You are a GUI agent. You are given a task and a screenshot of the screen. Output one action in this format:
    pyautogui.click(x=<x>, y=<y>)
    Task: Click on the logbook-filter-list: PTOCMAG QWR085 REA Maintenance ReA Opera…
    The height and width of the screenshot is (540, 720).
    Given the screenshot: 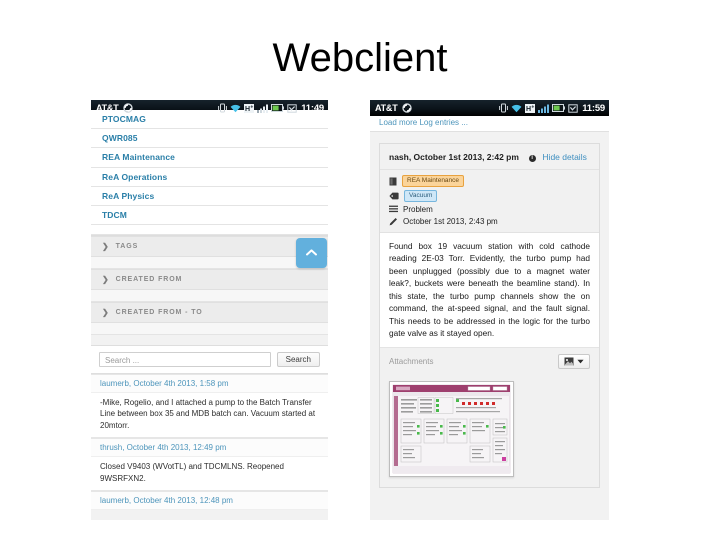 What is the action you would take?
    pyautogui.click(x=209, y=173)
    